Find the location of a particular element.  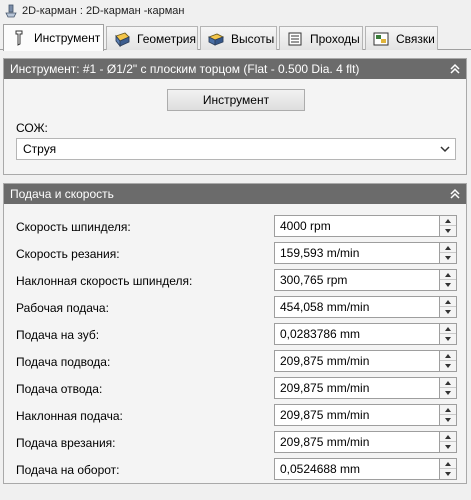

feed-panel-title: Подача и скорость is located at coordinates (62, 194).